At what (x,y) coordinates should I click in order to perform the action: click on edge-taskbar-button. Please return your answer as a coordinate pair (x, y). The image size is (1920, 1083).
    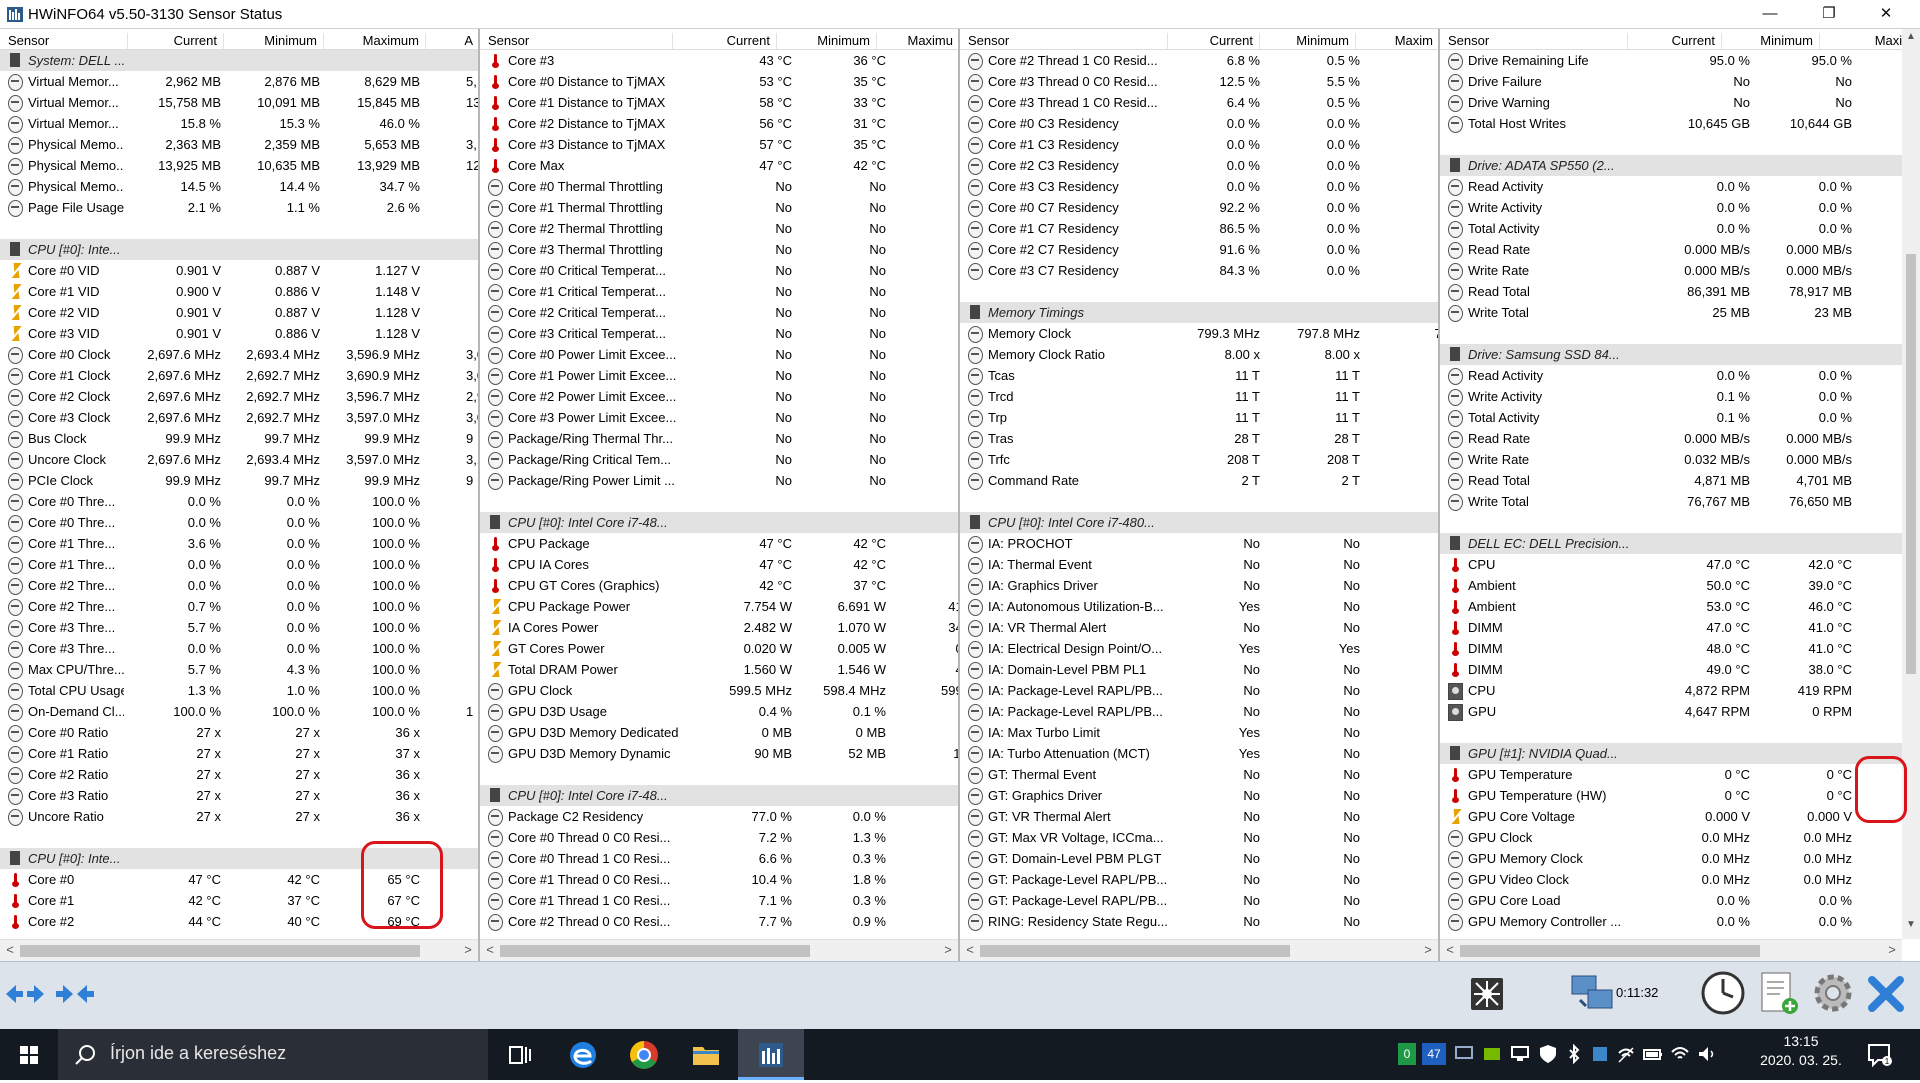
    Looking at the image, I should click on (583, 1055).